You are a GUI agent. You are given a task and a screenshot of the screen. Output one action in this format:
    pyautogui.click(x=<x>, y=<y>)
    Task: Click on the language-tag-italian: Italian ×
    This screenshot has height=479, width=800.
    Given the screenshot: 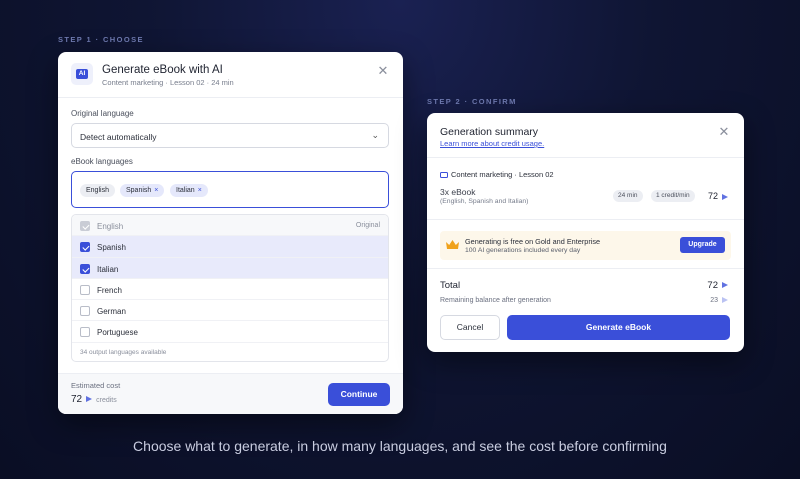 What is the action you would take?
    pyautogui.click(x=189, y=190)
    